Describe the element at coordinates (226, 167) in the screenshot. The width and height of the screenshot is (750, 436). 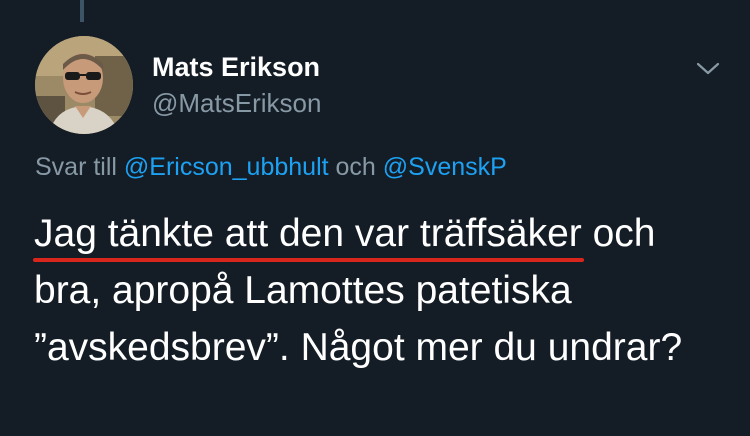
I see `mention-link-ericson-ubbhult: @Ericson_ubbhult` at that location.